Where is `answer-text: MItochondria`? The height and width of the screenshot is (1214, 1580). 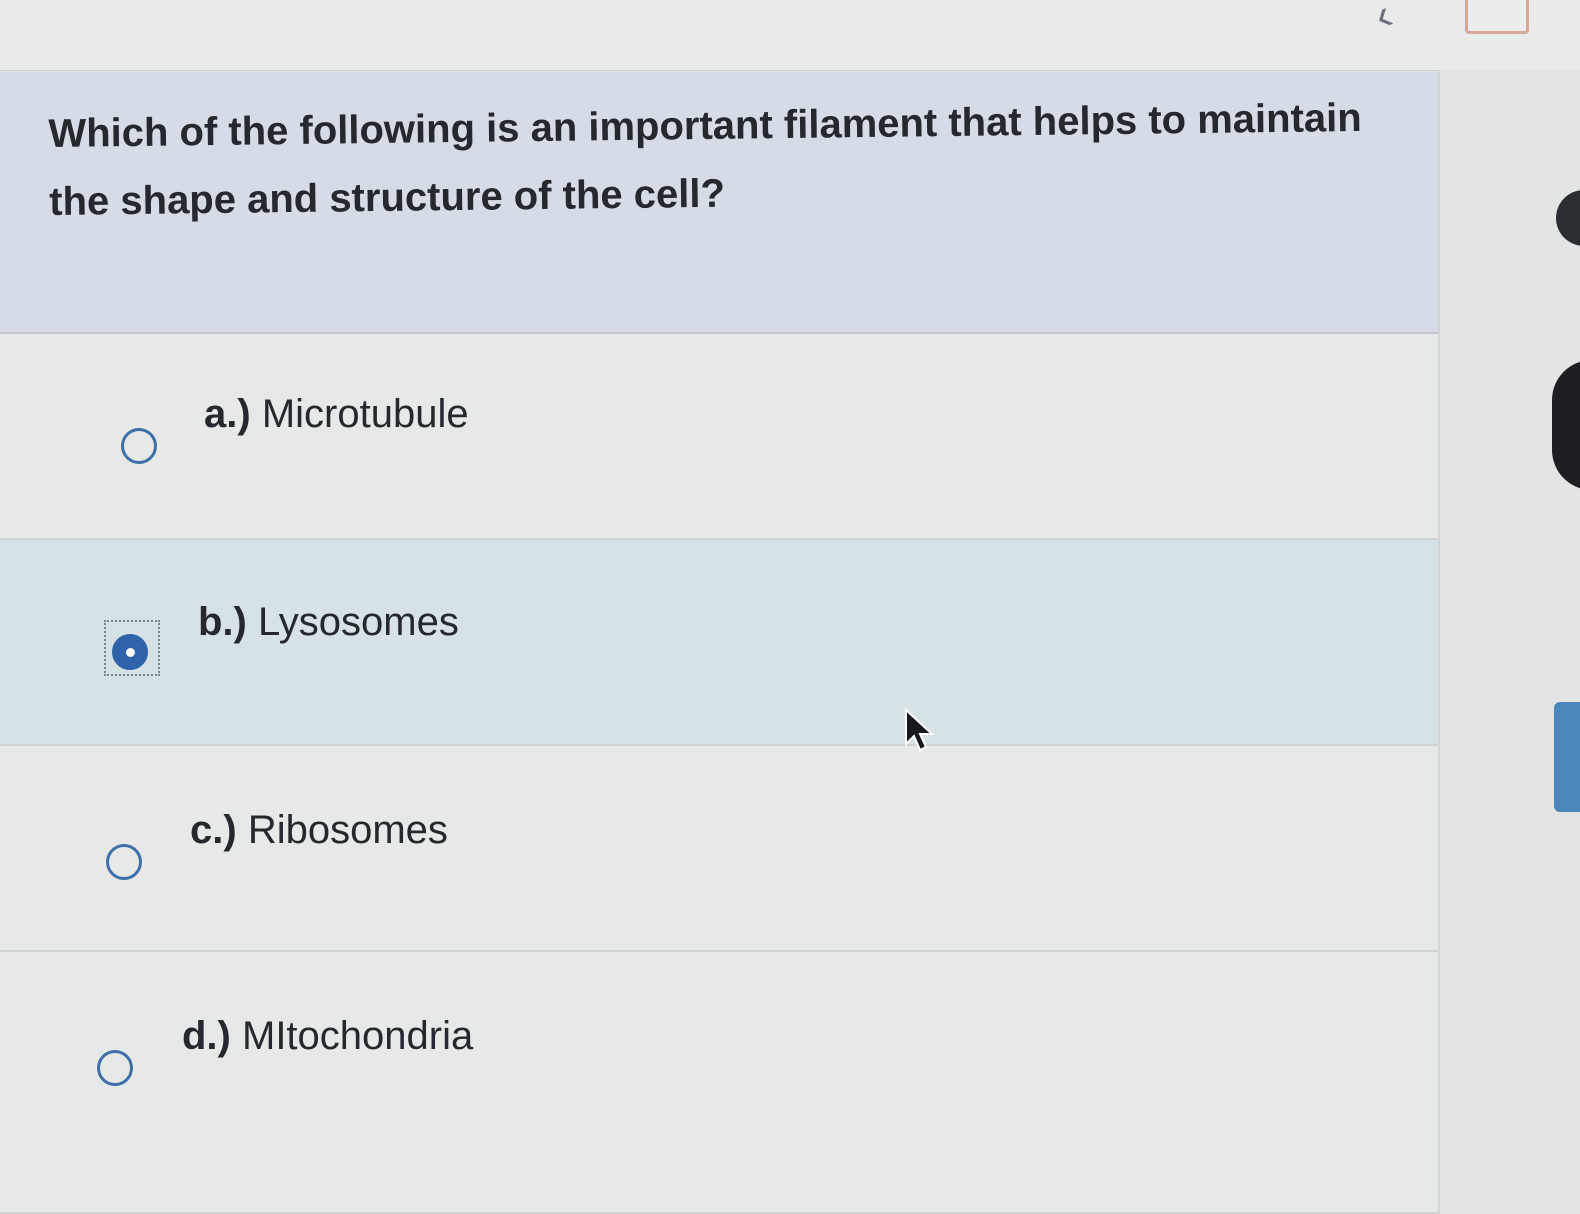
answer-text: MItochondria is located at coordinates (358, 1036).